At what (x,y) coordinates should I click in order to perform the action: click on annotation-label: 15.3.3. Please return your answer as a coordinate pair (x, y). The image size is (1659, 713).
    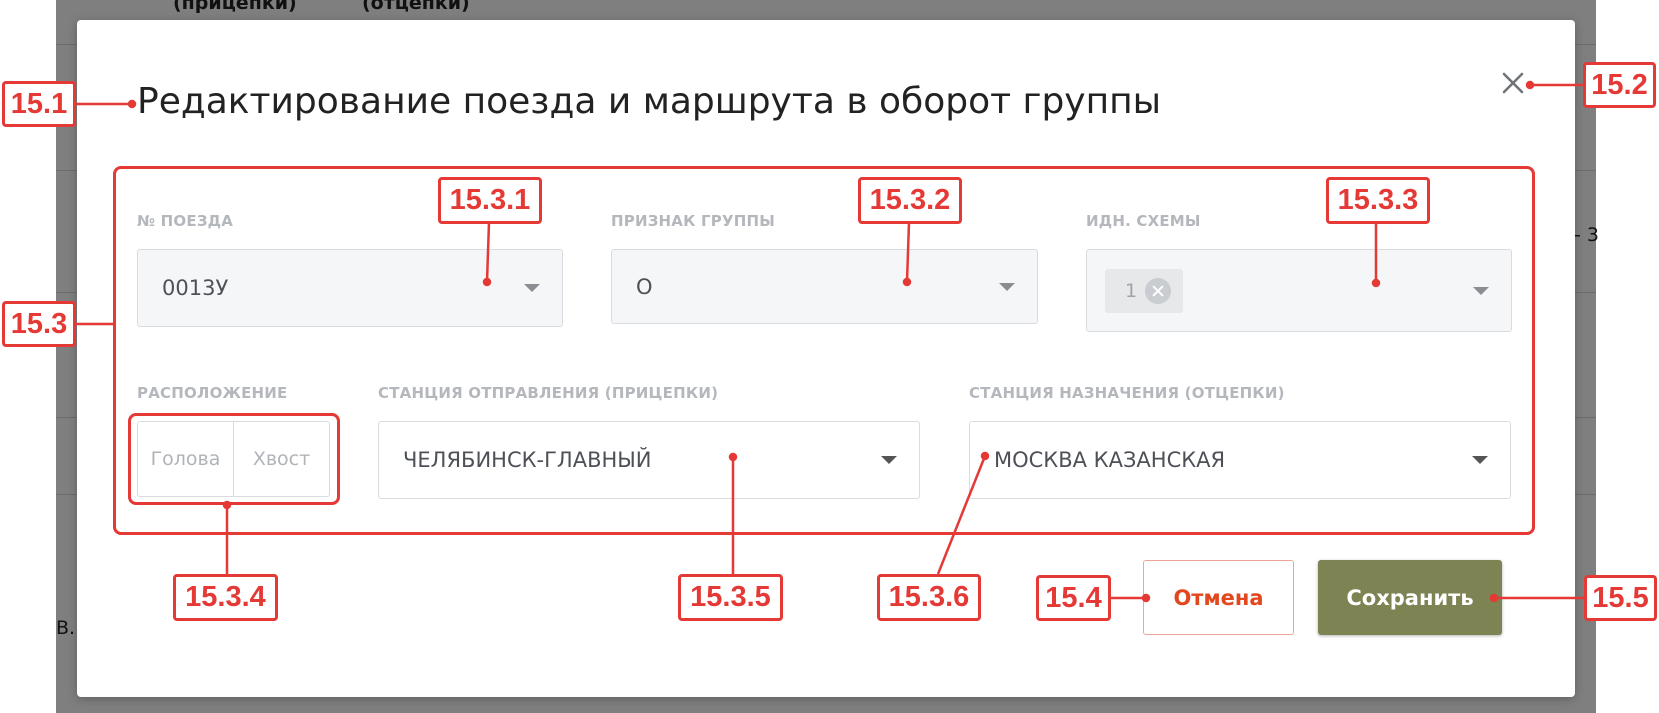
    Looking at the image, I should click on (1378, 200).